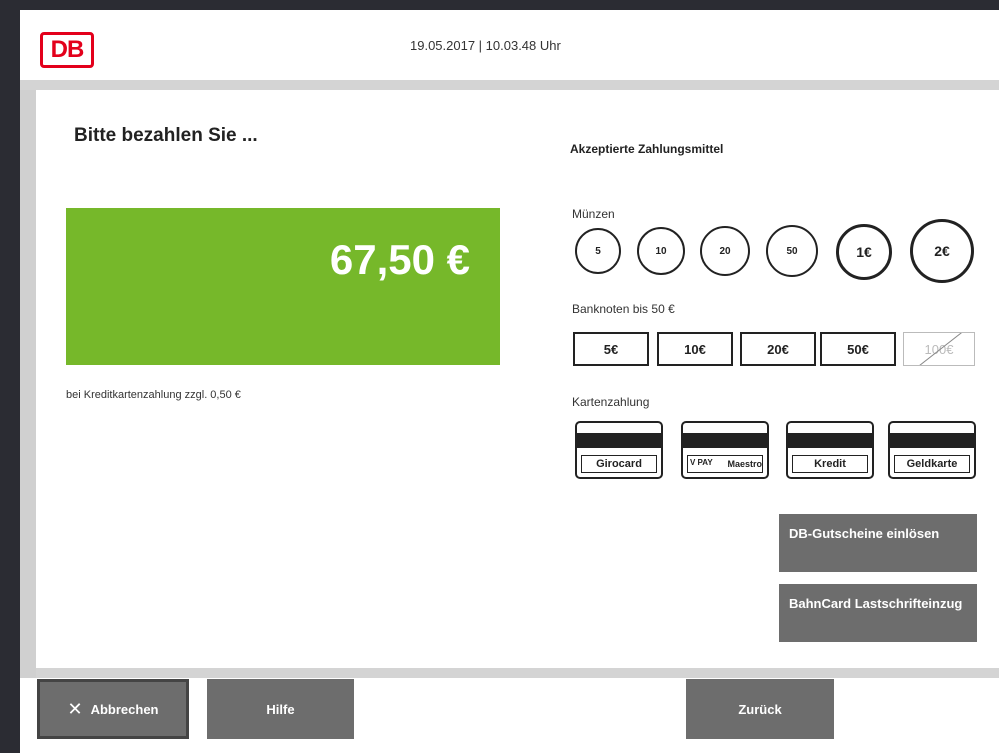 This screenshot has width=999, height=753. I want to click on coin-20-cent: 20, so click(725, 251).